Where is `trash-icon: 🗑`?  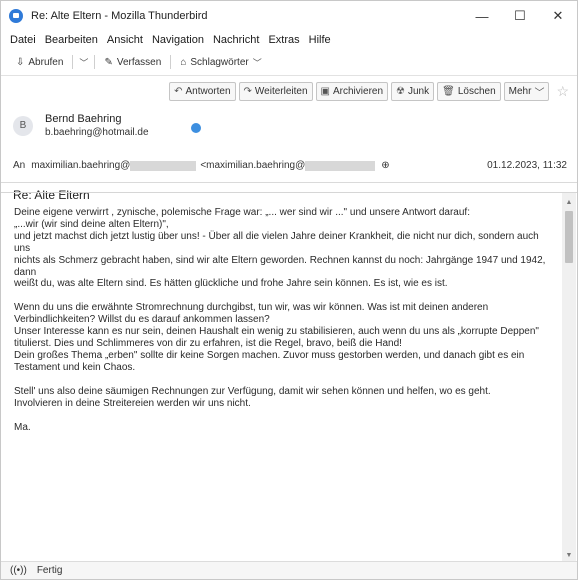 trash-icon: 🗑 is located at coordinates (448, 91).